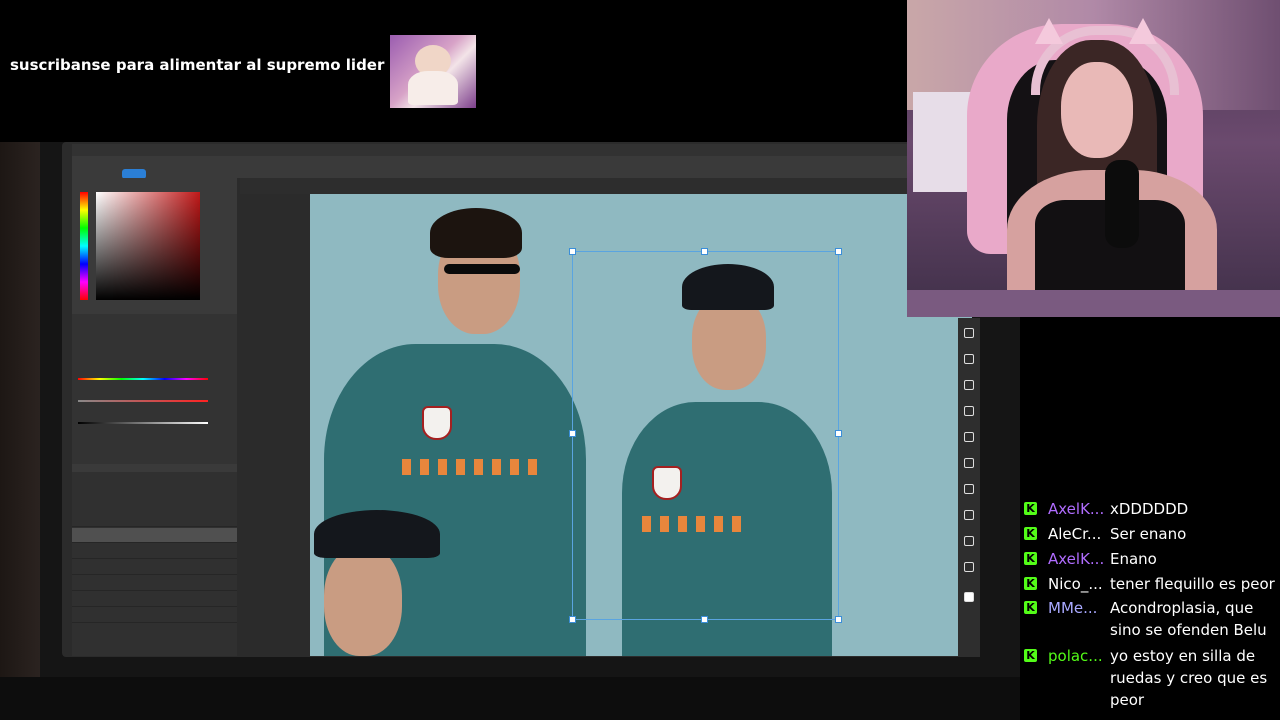 This screenshot has height=720, width=1280. What do you see at coordinates (433, 88) in the screenshot?
I see `cat-body` at bounding box center [433, 88].